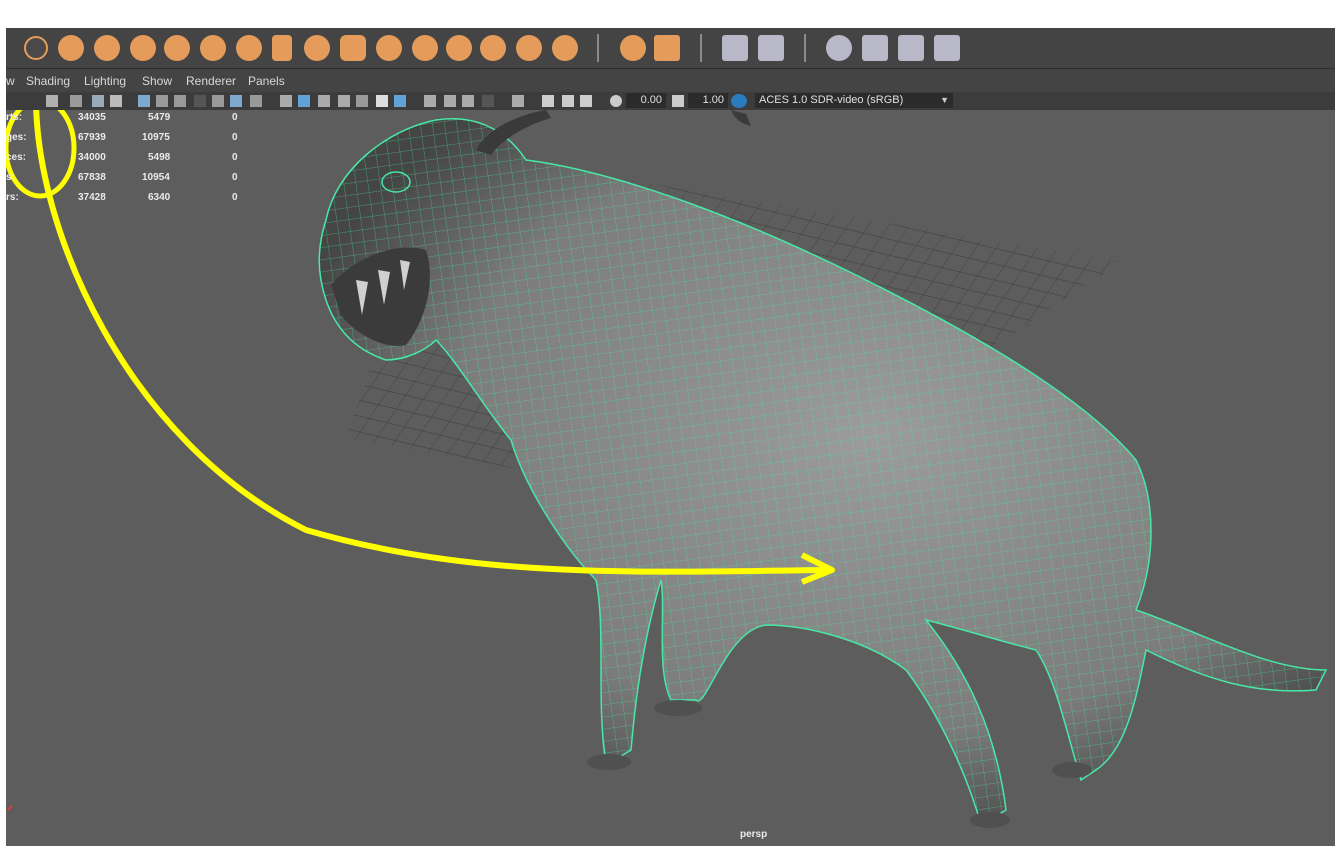 The height and width of the screenshot is (846, 1335). Describe the element at coordinates (122, 197) in the screenshot. I see `hud-row: rs: 37428 6340 0` at that location.